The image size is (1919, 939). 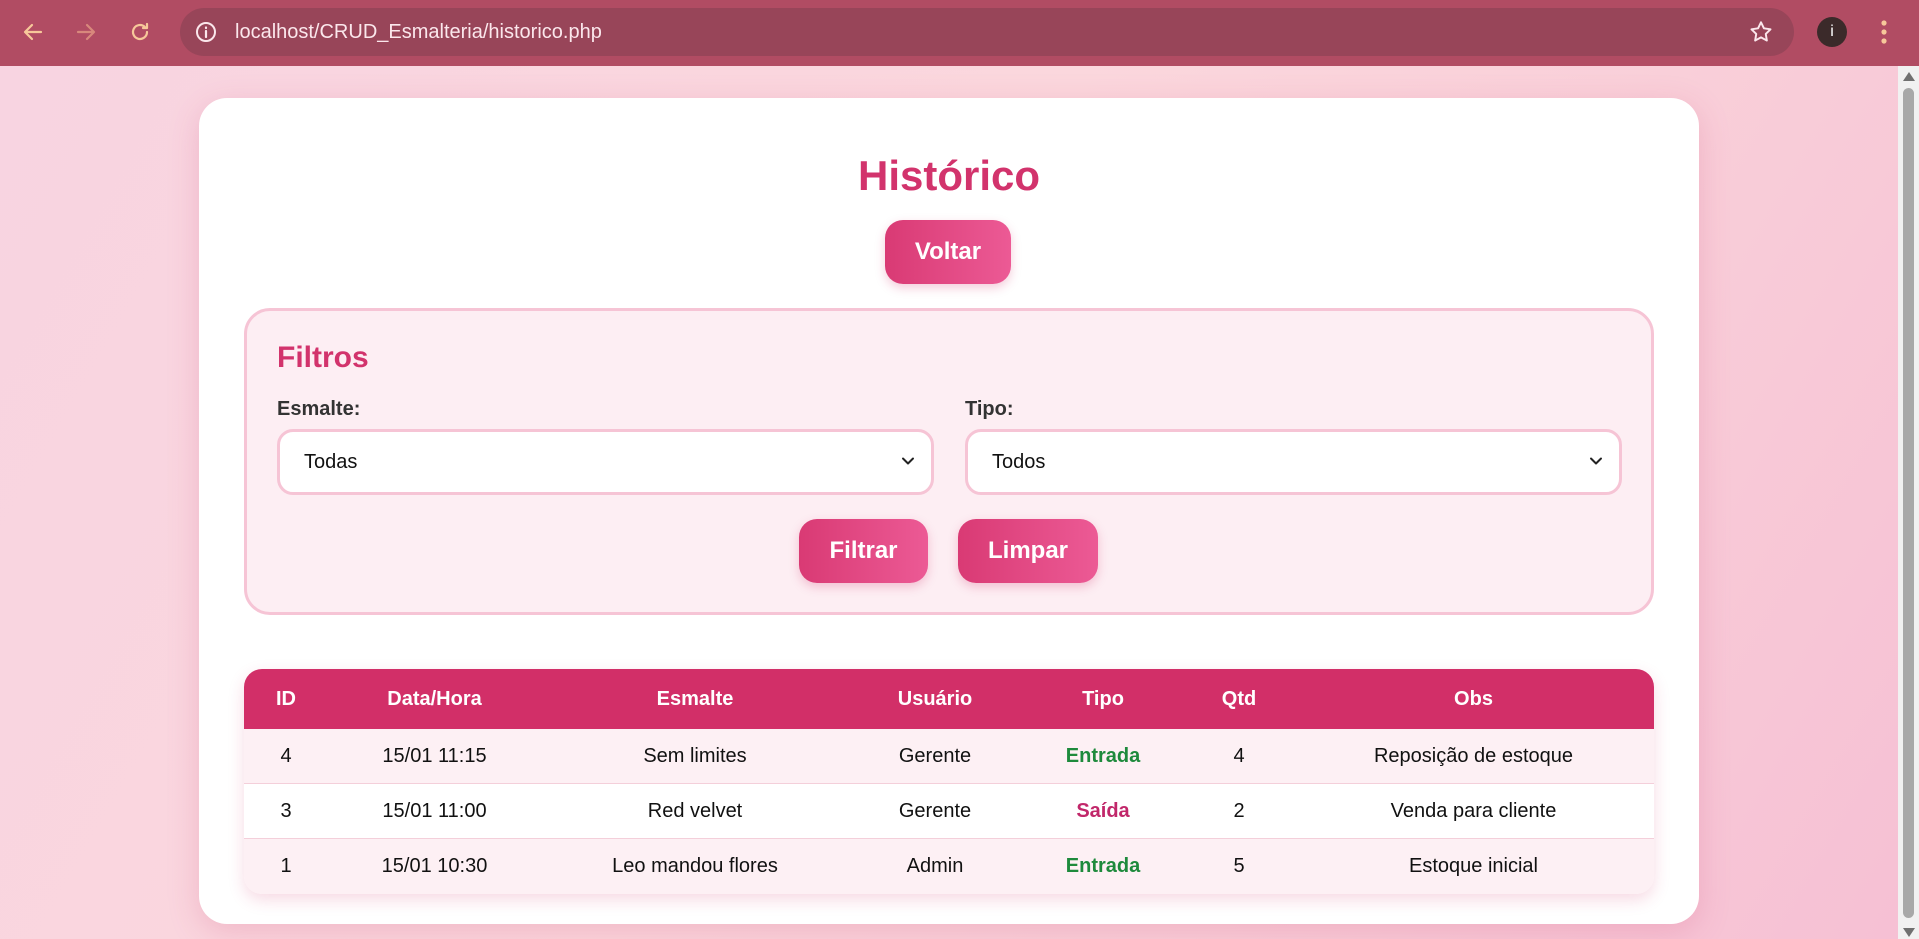 What do you see at coordinates (206, 32) in the screenshot?
I see `site-info-icon` at bounding box center [206, 32].